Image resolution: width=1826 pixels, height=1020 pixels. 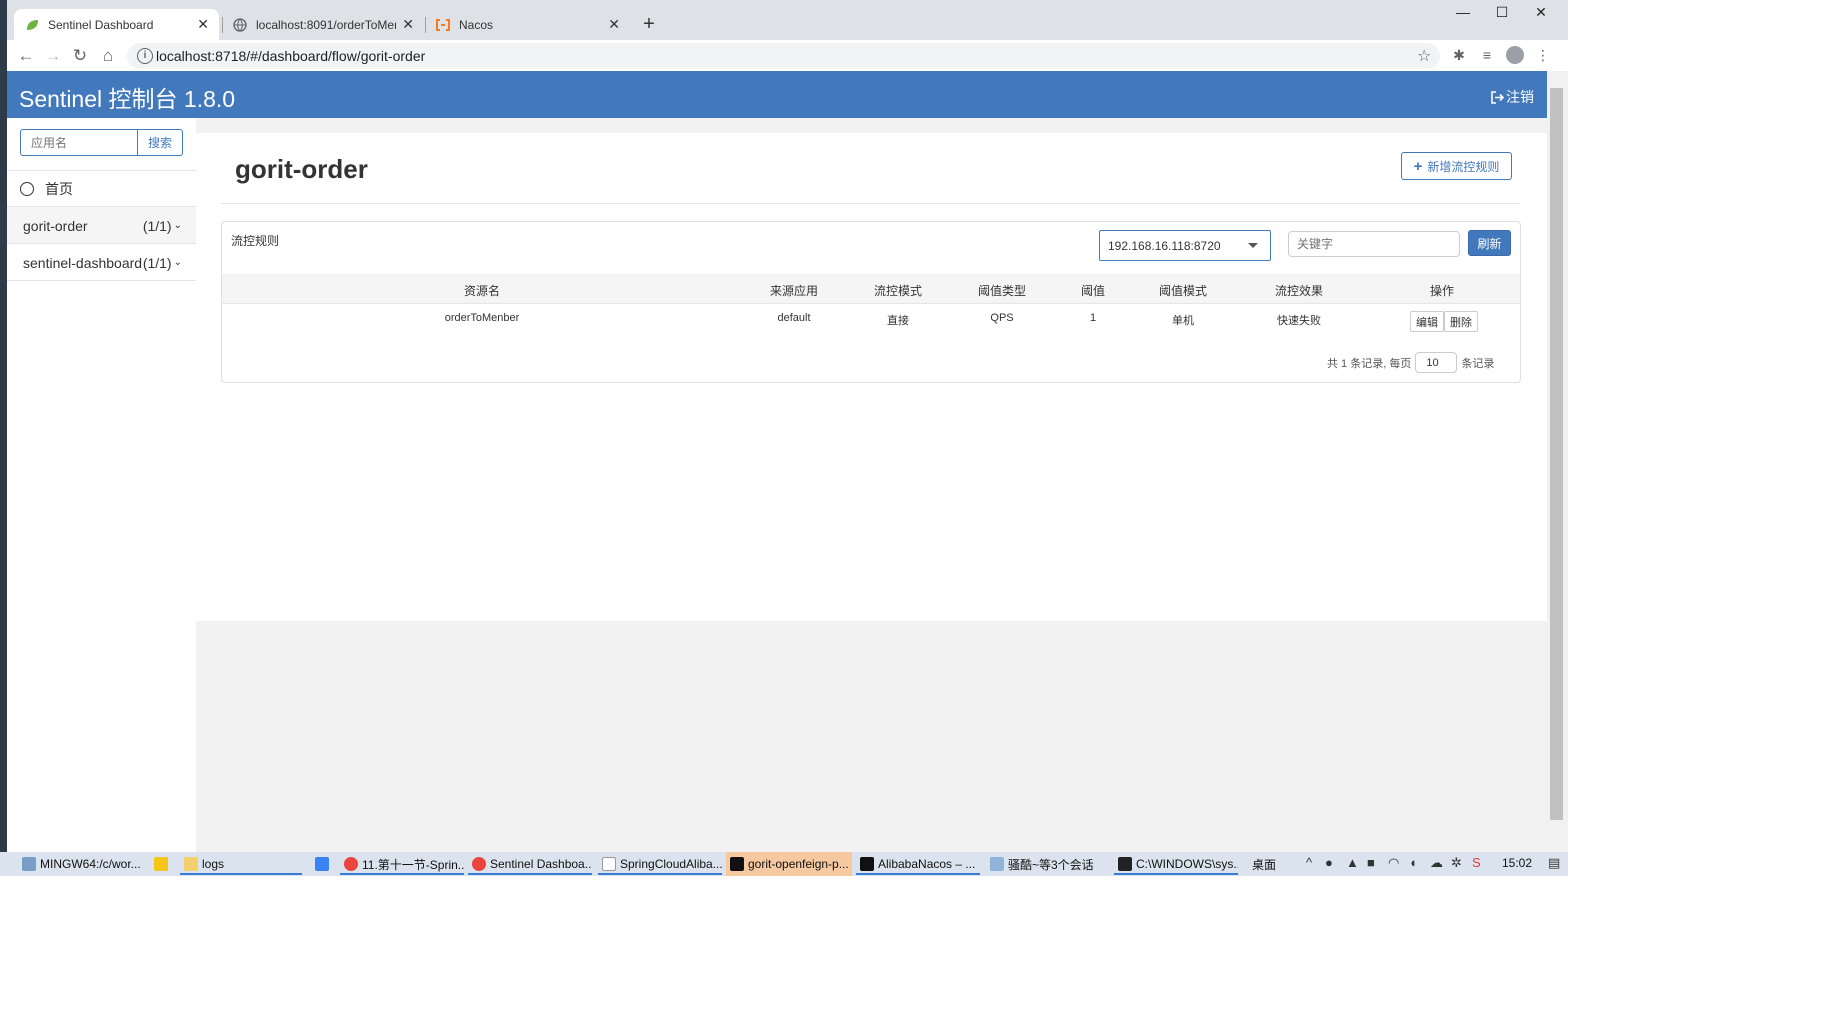 What do you see at coordinates (1352, 862) in the screenshot?
I see `tray-docker-icon: ▲` at bounding box center [1352, 862].